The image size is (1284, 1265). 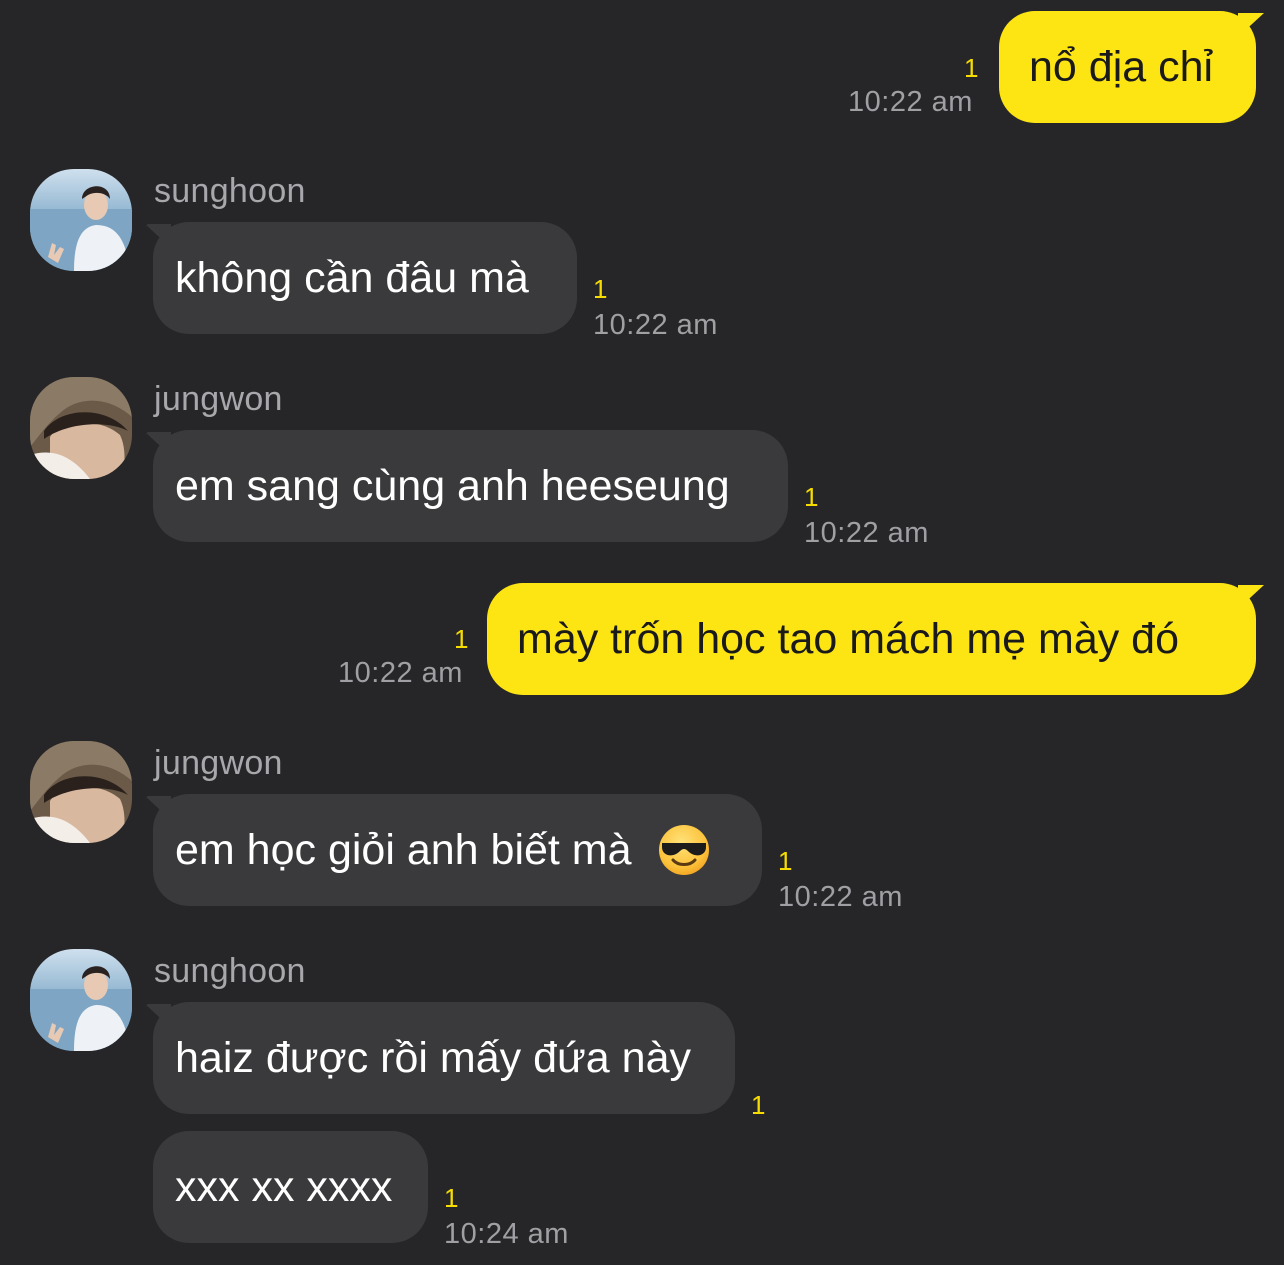 I want to click on incoming-message-bubble: xxx xx xxxx, so click(x=290, y=1187).